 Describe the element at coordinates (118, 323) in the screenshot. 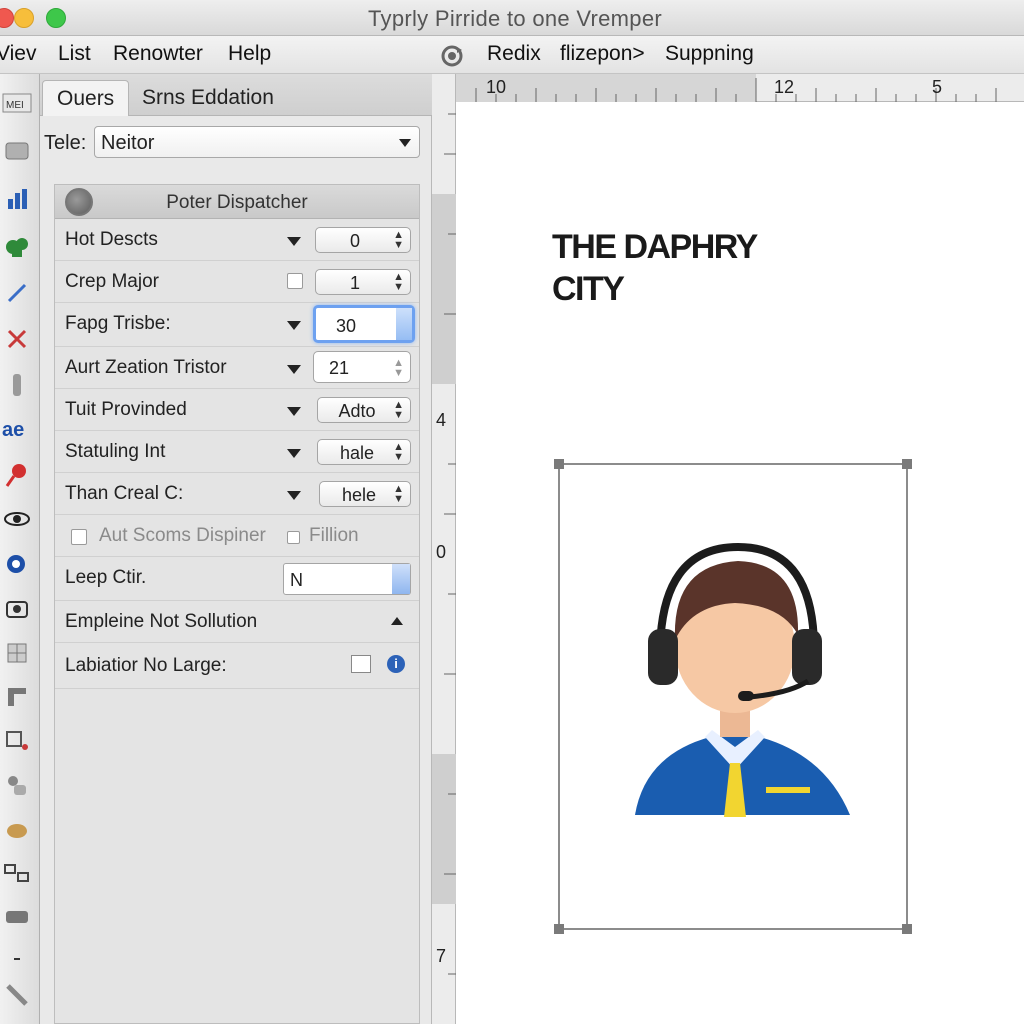

I see `row-label: Fapg Trisbe:` at that location.